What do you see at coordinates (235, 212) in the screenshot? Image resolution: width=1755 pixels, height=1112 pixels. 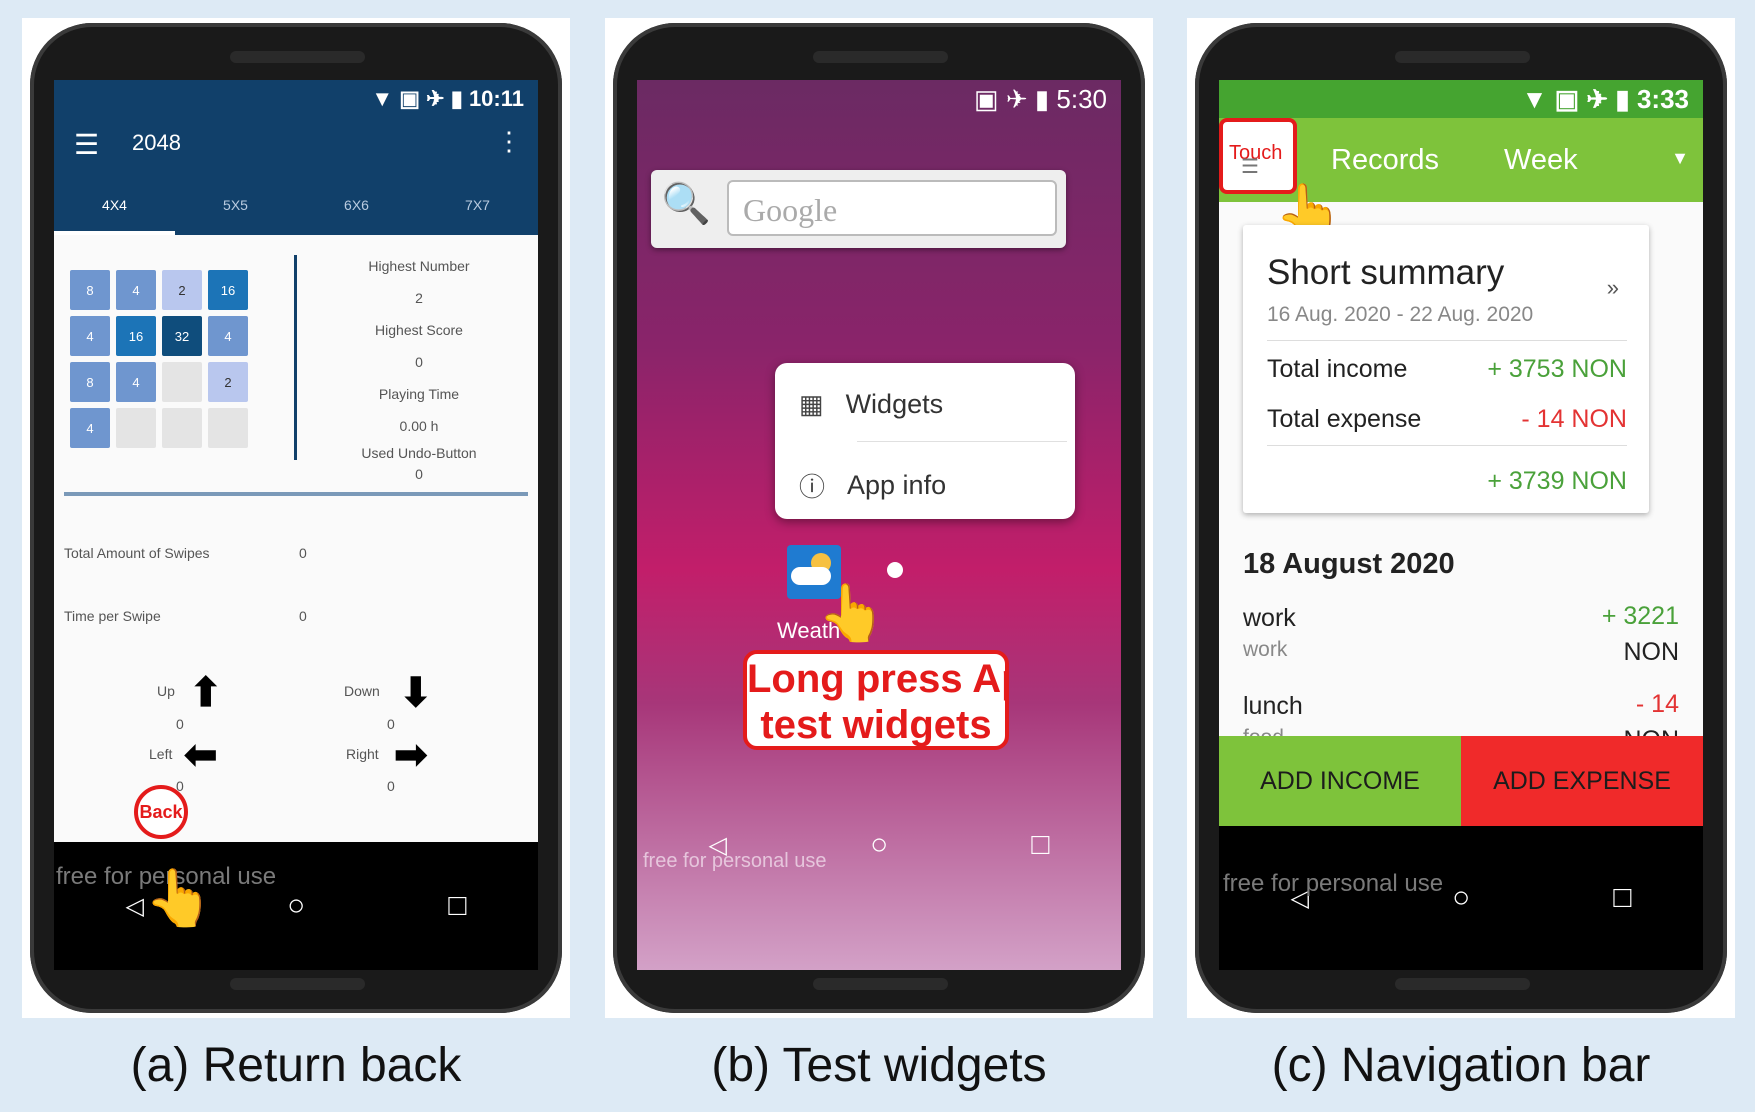 I see `tab-5x5: 5X5` at bounding box center [235, 212].